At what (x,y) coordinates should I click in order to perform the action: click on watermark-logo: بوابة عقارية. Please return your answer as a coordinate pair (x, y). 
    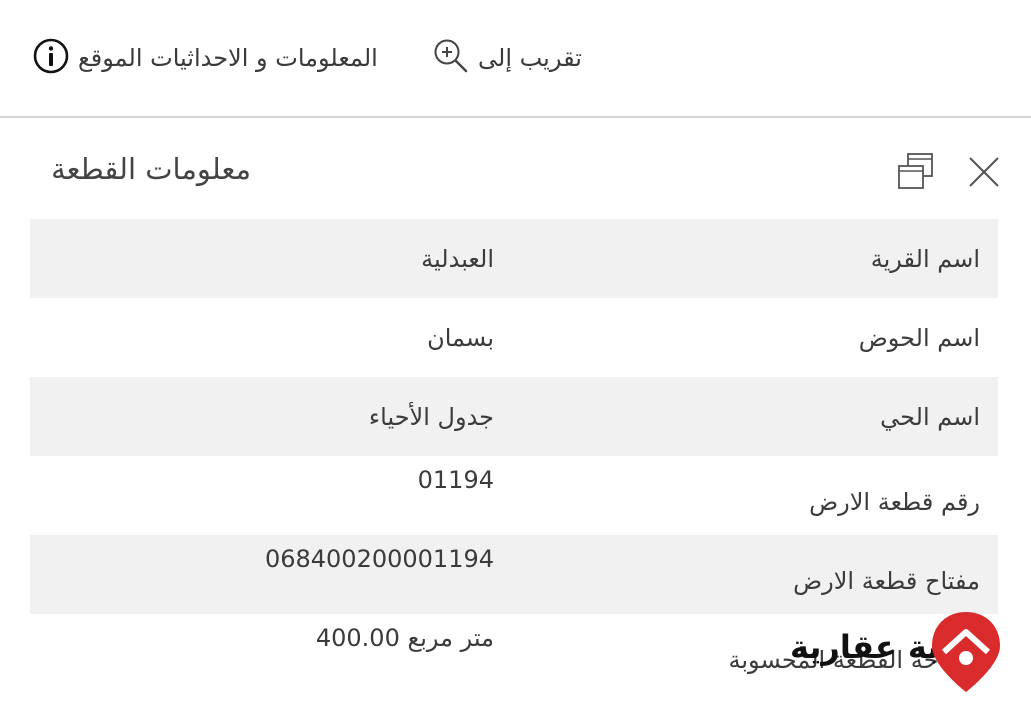
    Looking at the image, I should click on (898, 648).